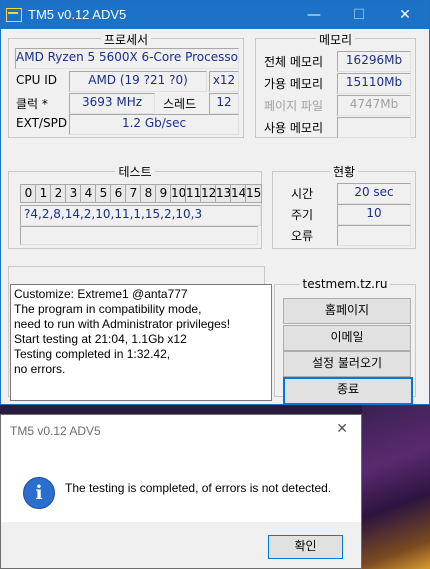  What do you see at coordinates (253, 193) in the screenshot?
I see `test-cell: 15` at bounding box center [253, 193].